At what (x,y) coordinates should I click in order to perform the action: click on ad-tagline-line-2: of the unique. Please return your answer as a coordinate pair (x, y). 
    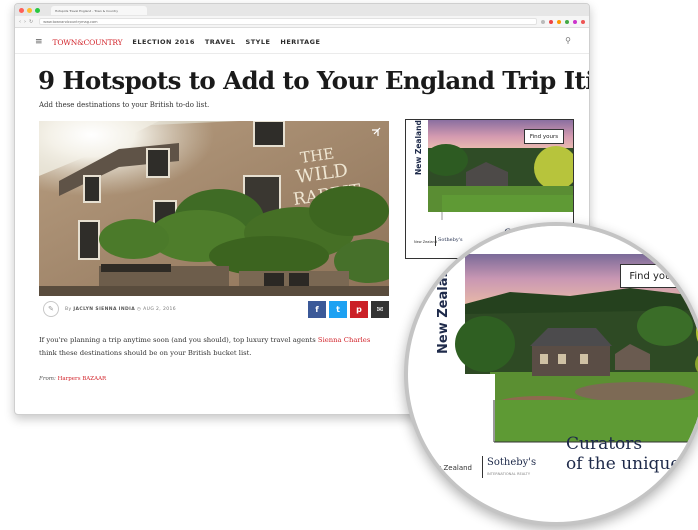
    Looking at the image, I should click on (623, 464).